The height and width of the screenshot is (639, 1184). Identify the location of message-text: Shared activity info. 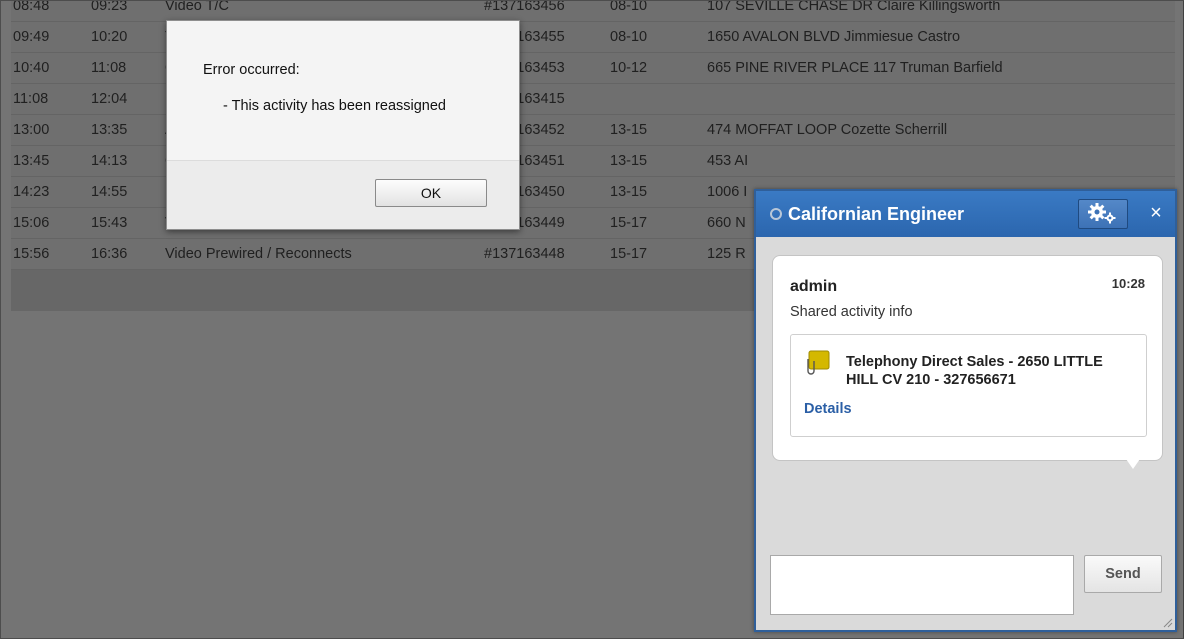
(851, 312).